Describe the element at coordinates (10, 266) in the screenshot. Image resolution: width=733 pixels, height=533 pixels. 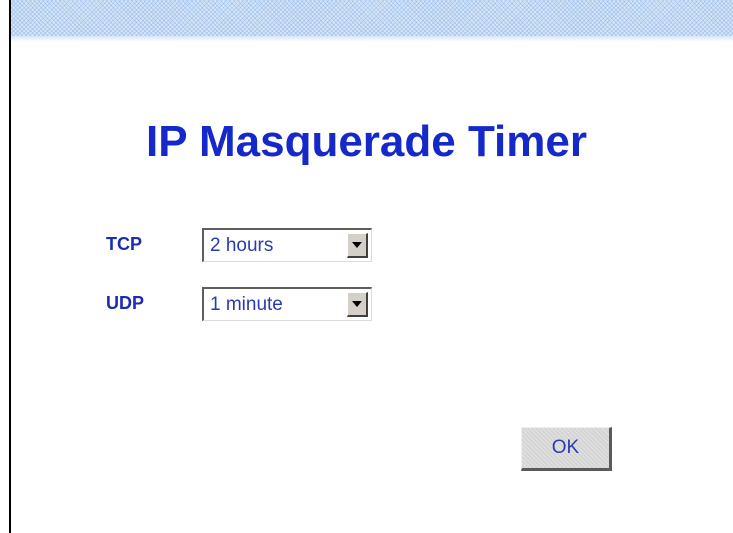
I see `left-border` at that location.